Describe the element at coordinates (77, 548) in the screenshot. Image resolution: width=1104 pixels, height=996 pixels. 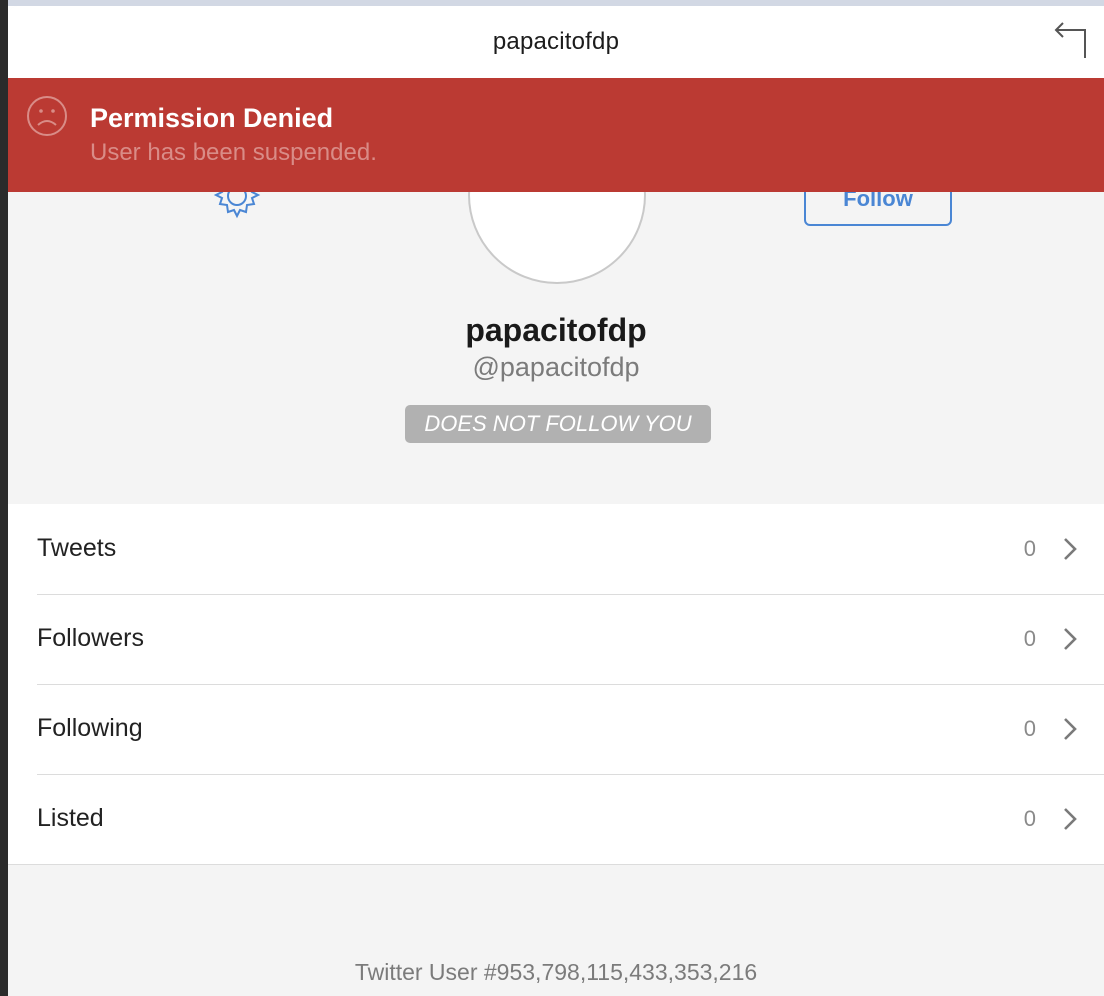
I see `stats-row-label: Tweets` at that location.